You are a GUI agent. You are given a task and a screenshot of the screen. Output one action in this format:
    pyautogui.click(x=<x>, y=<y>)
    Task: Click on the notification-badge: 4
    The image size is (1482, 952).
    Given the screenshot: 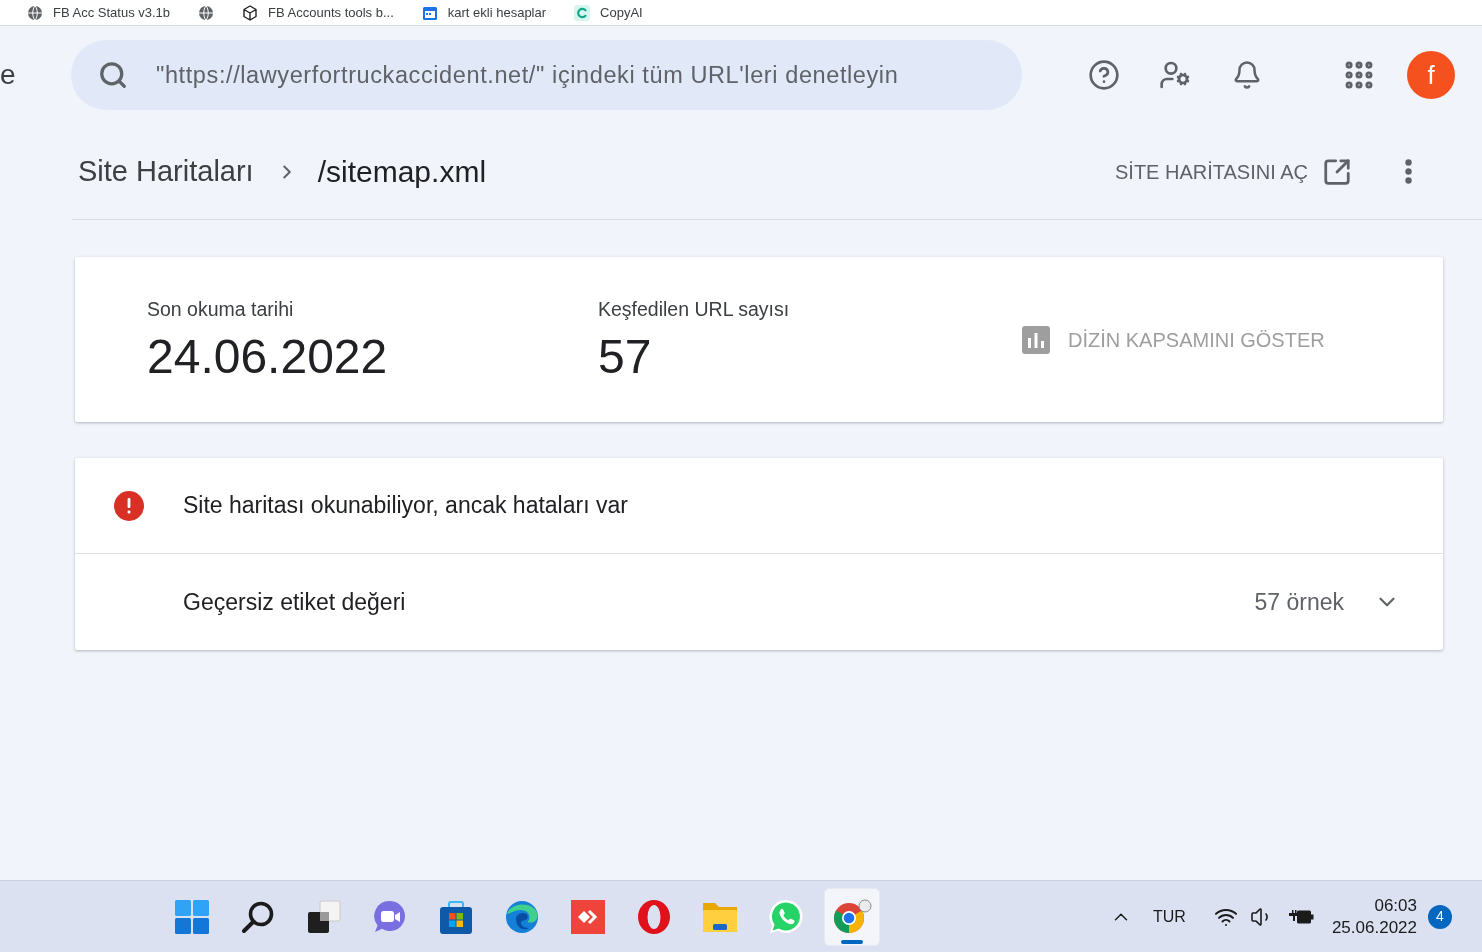 What is the action you would take?
    pyautogui.click(x=1440, y=916)
    